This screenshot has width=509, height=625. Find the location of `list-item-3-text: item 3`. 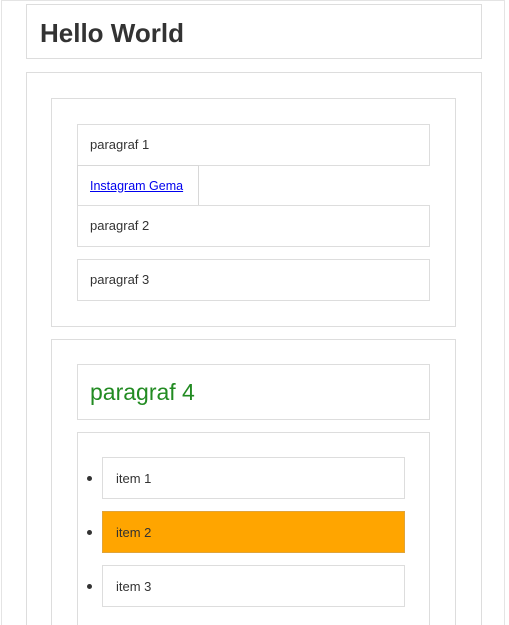

list-item-3-text: item 3 is located at coordinates (134, 586).